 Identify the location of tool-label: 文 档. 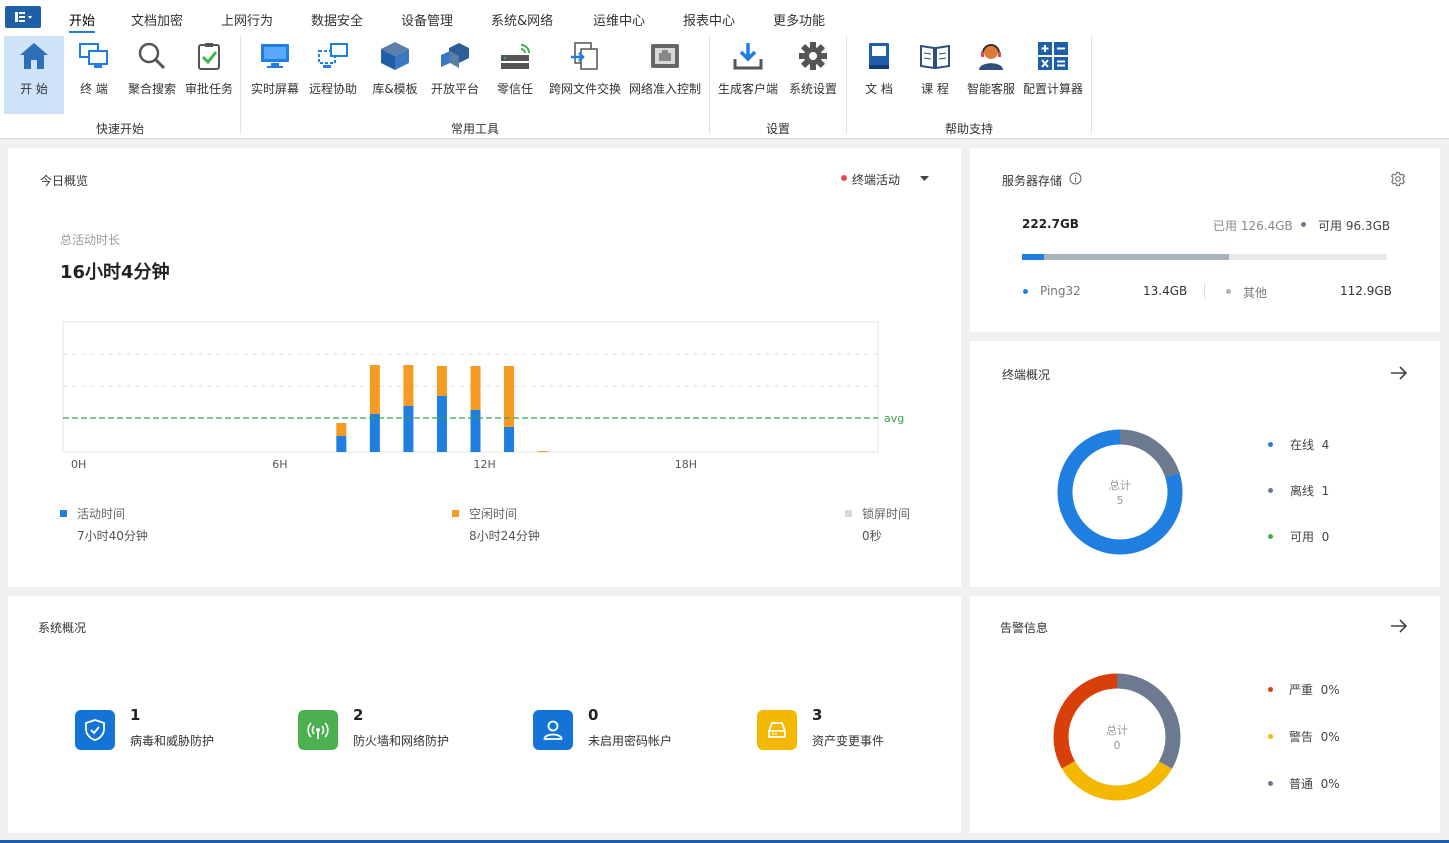
(879, 89).